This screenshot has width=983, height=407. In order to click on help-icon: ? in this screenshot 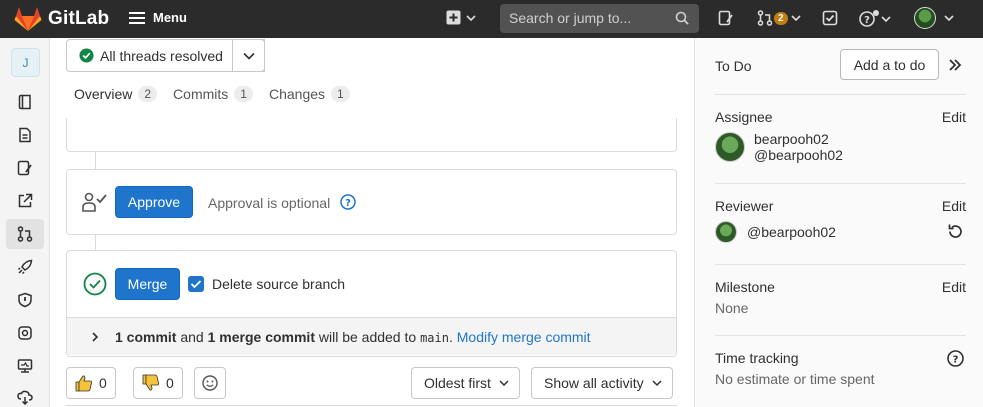, I will do `click(869, 18)`.